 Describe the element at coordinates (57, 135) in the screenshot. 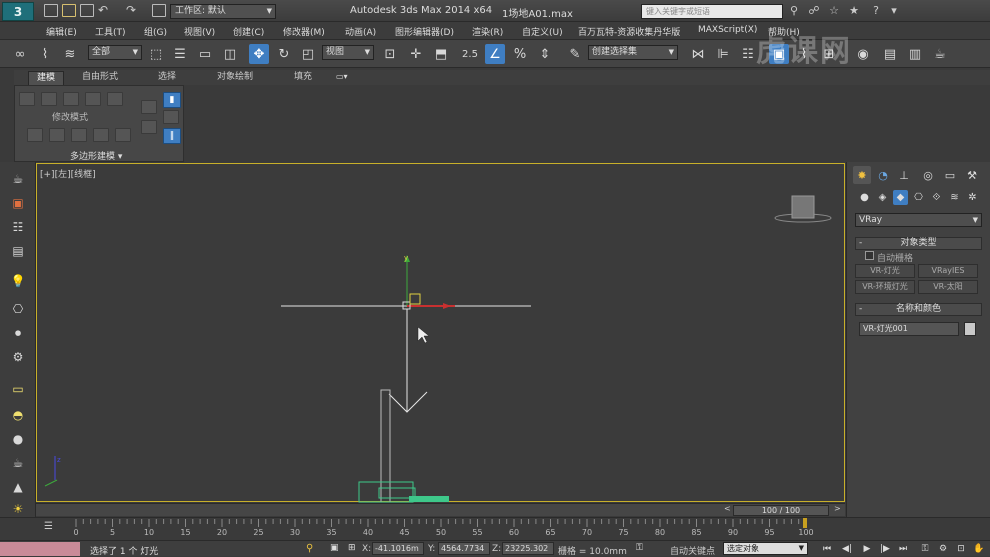

I see `ribbon-tool-2-icon` at that location.